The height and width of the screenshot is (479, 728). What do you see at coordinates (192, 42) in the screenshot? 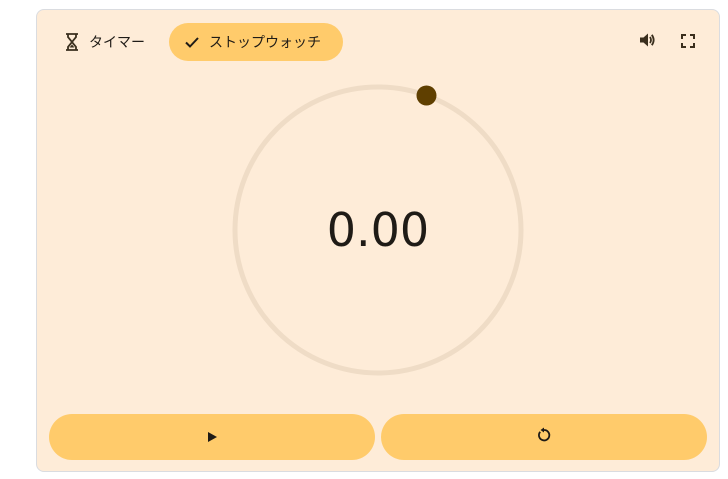
I see `check-icon` at bounding box center [192, 42].